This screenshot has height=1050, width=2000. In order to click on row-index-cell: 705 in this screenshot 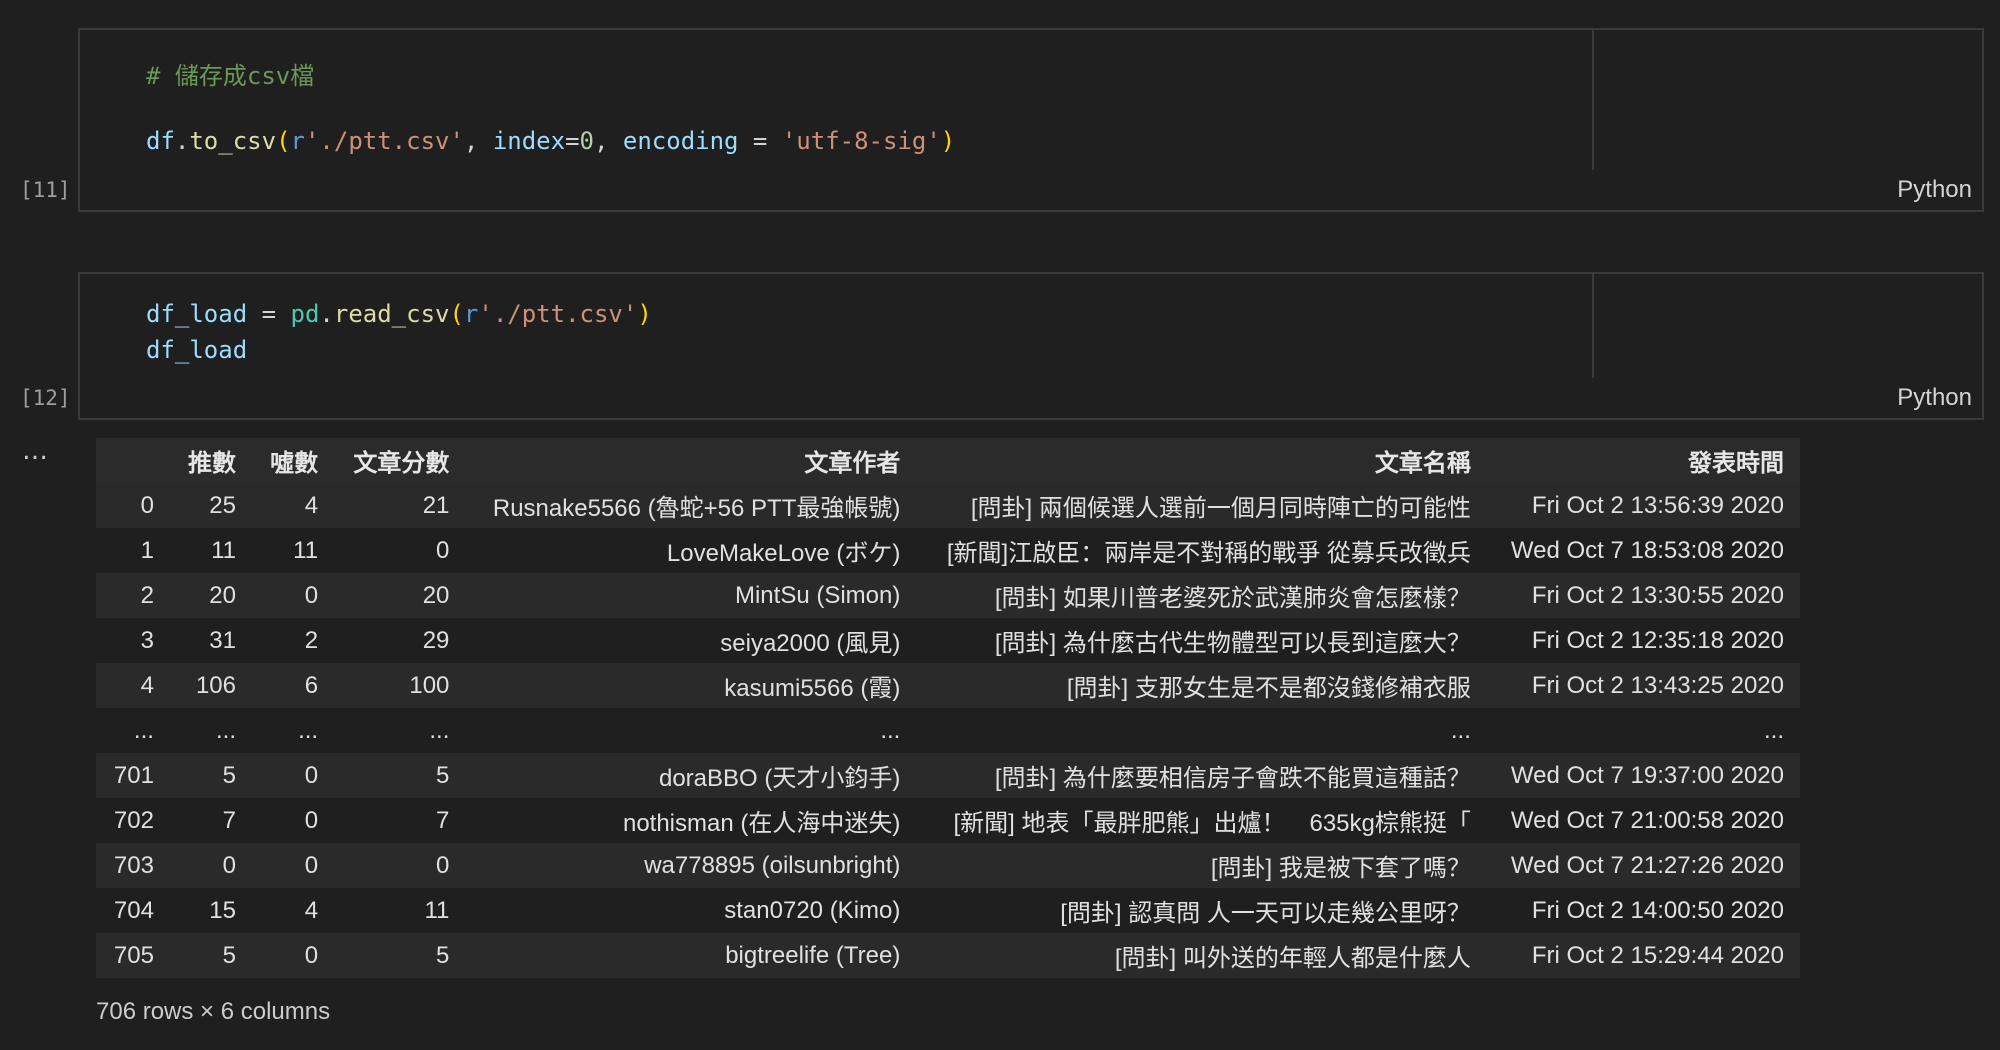, I will do `click(133, 955)`.